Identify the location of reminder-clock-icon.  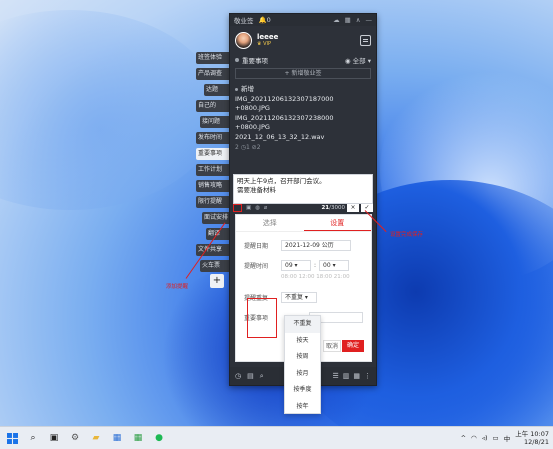
(237, 208).